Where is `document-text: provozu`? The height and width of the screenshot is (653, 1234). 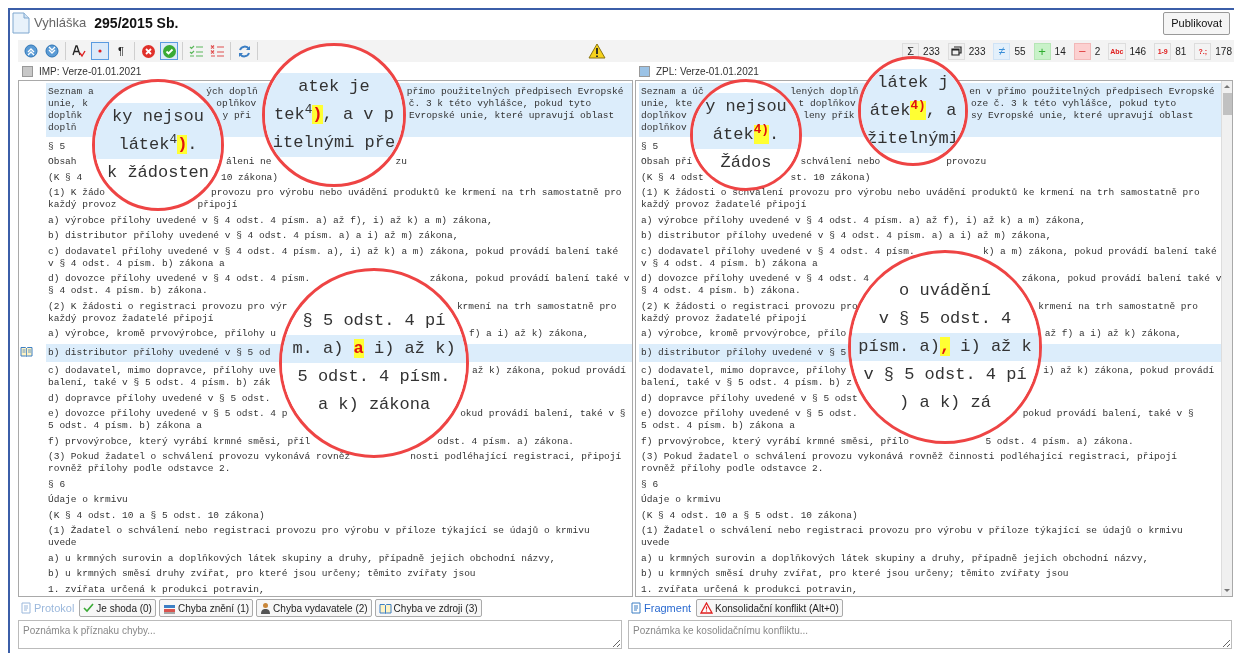
document-text: provozu is located at coordinates (966, 162).